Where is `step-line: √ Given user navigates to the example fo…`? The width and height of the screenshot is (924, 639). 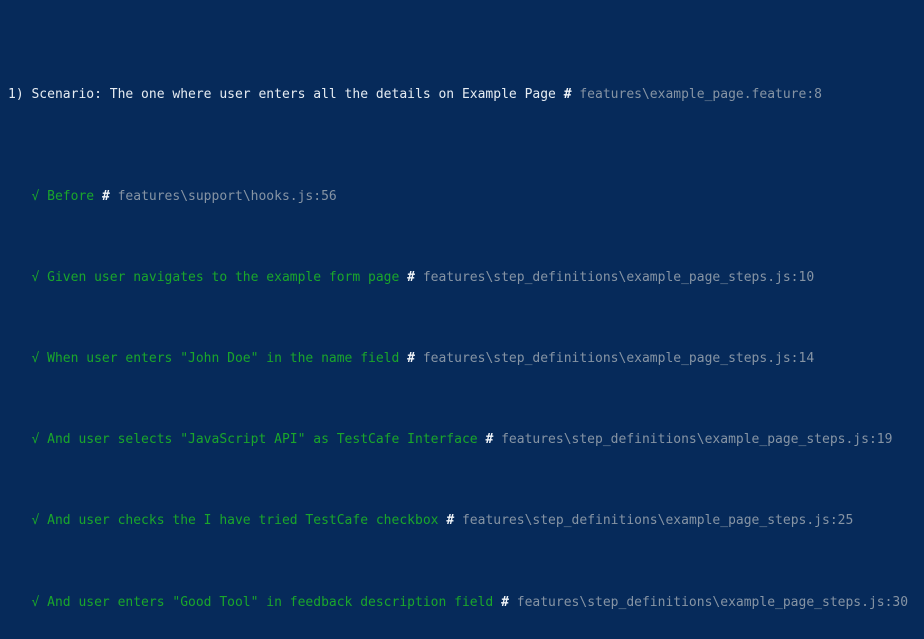 step-line: √ Given user navigates to the example fo… is located at coordinates (462, 278).